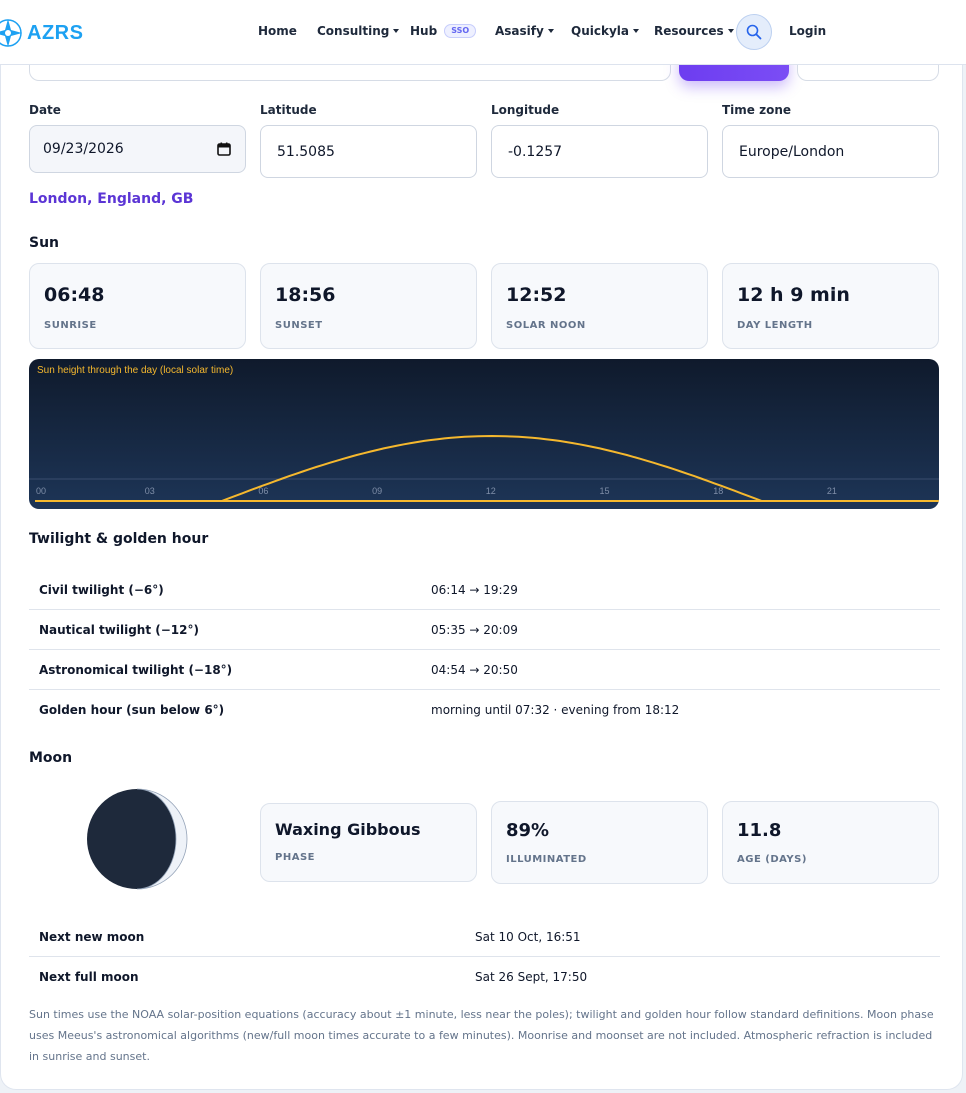 The width and height of the screenshot is (966, 1093). I want to click on timezone-input: Europe/London, so click(830, 151).